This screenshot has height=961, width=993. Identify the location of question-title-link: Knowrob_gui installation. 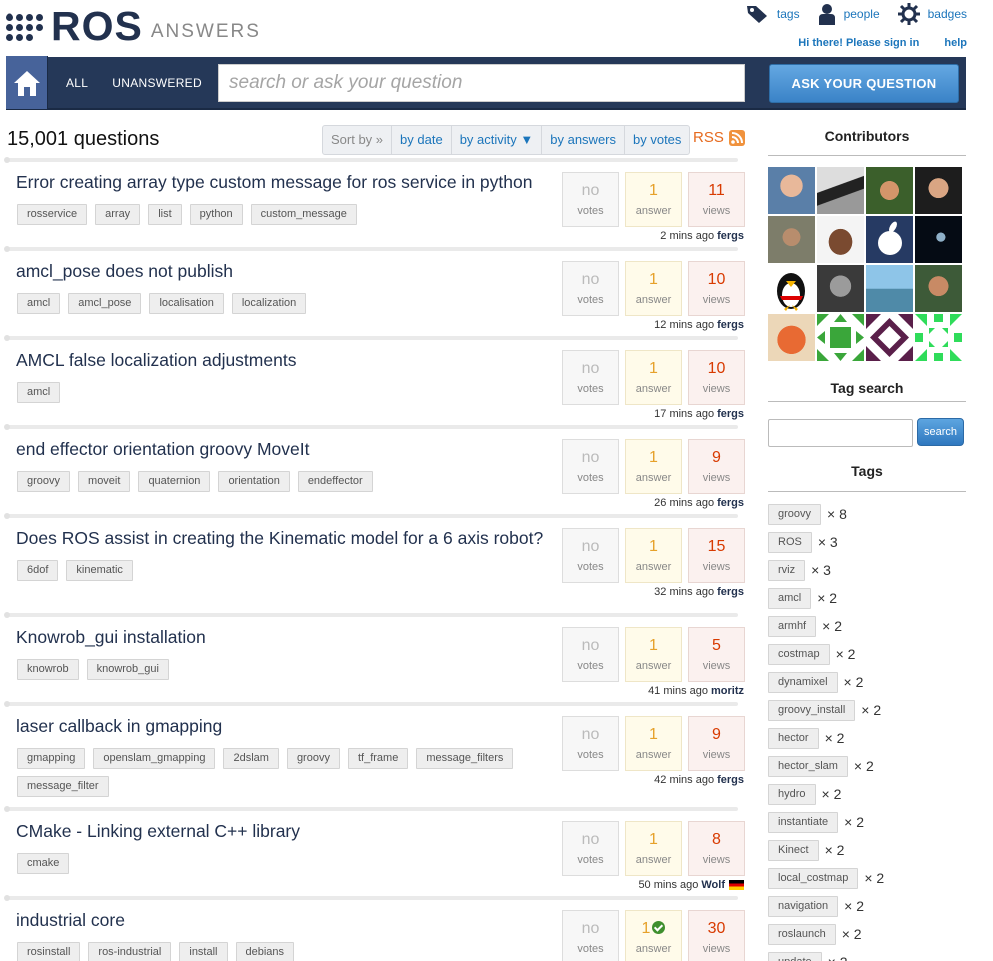
(286, 637).